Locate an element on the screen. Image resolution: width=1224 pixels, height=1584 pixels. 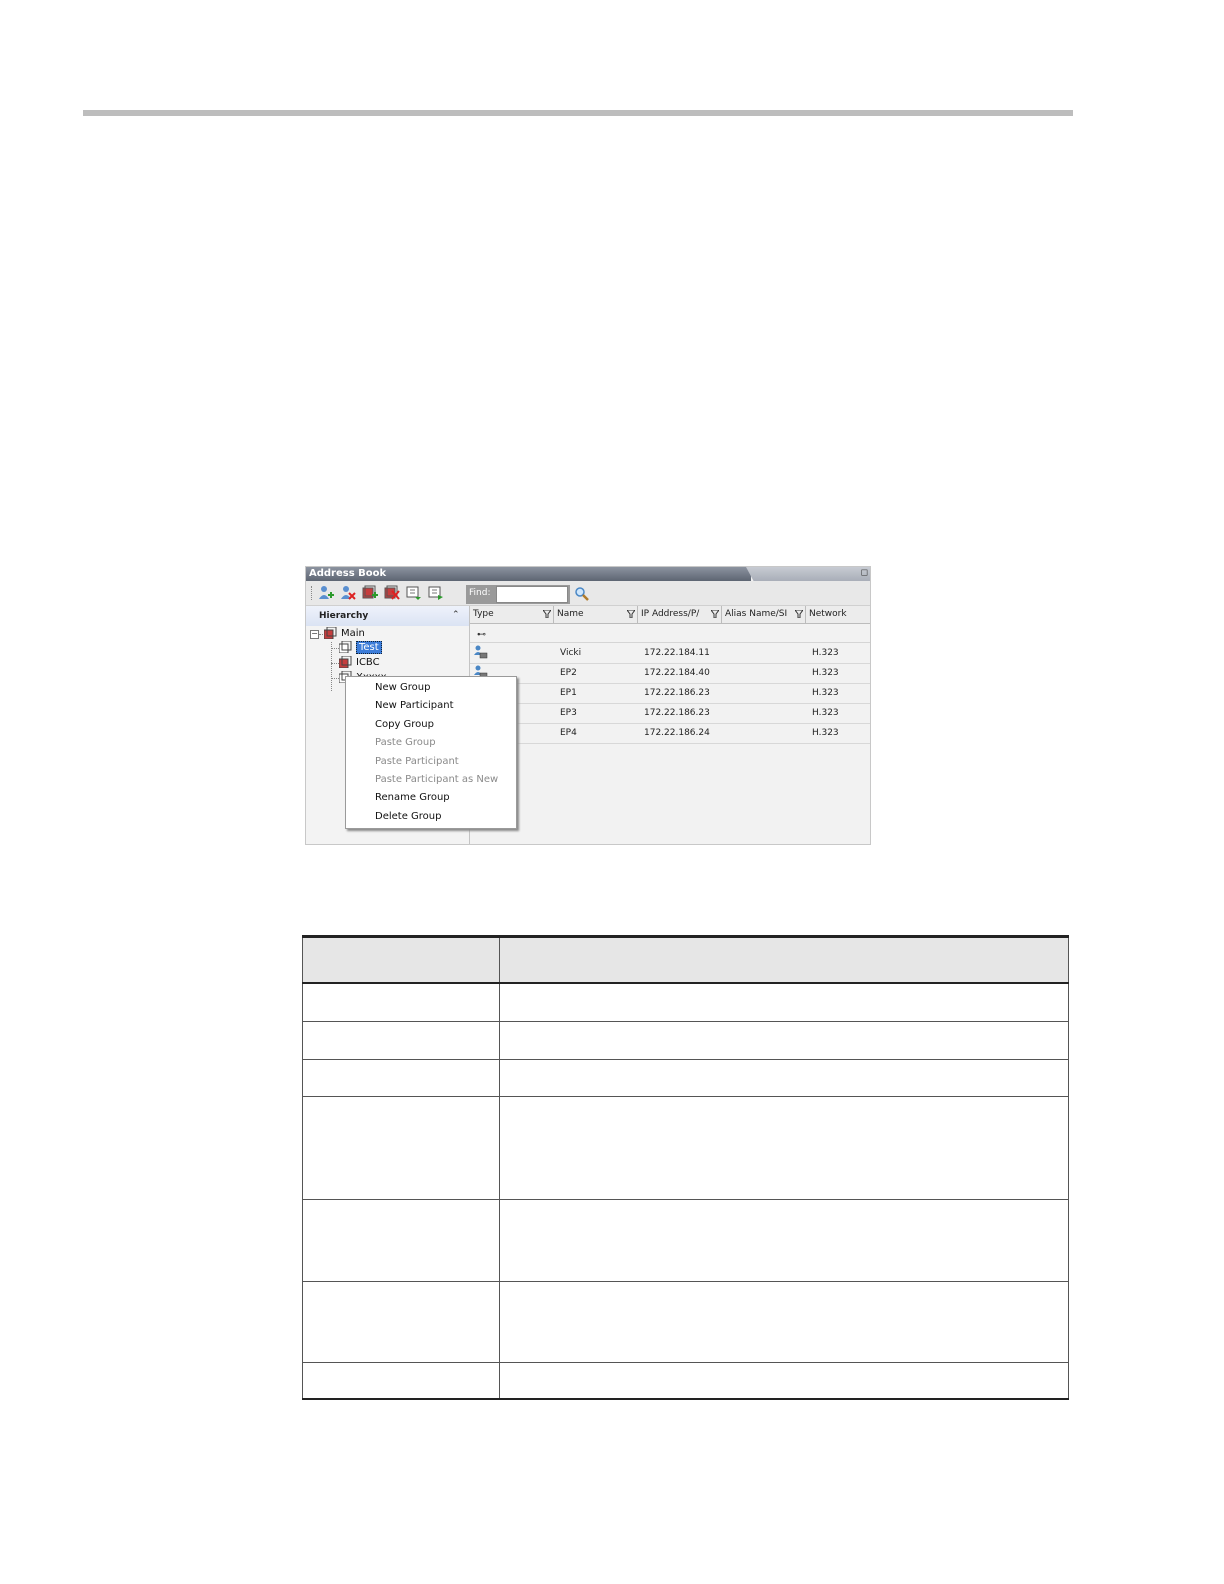
filter-row: ⊷ is located at coordinates (670, 633).